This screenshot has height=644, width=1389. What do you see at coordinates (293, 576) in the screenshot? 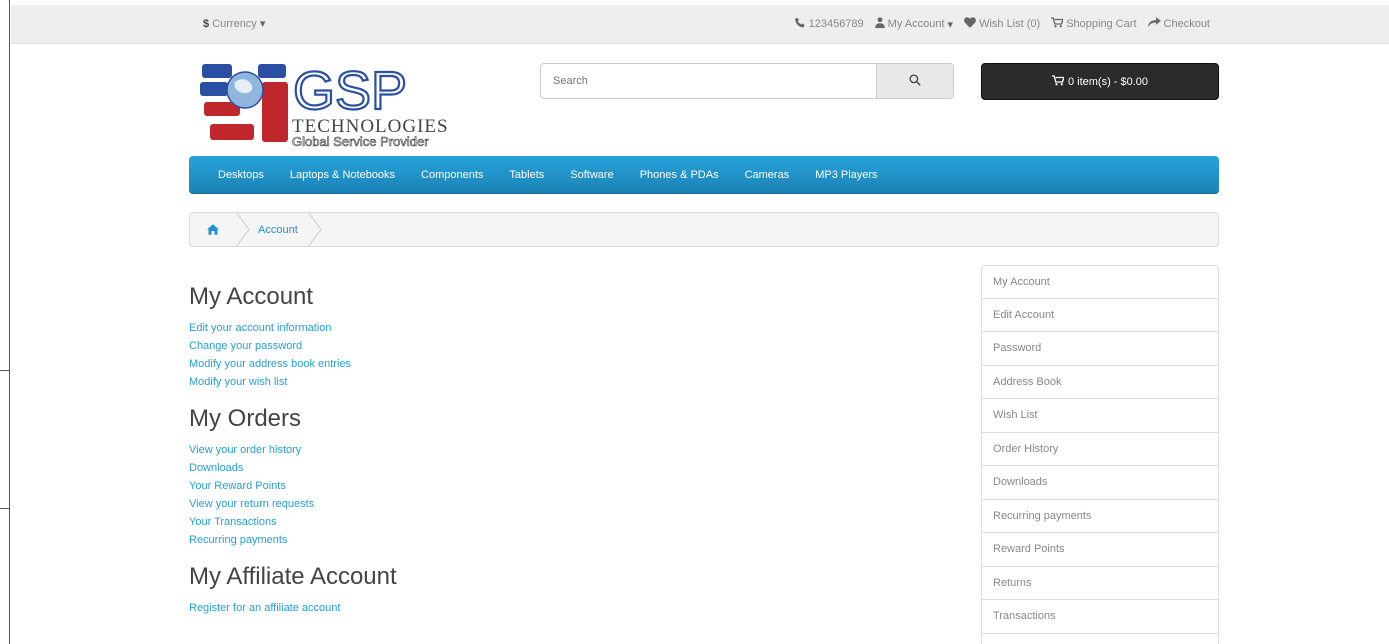
I see `section-title-affiliate: My Affiliate Account` at bounding box center [293, 576].